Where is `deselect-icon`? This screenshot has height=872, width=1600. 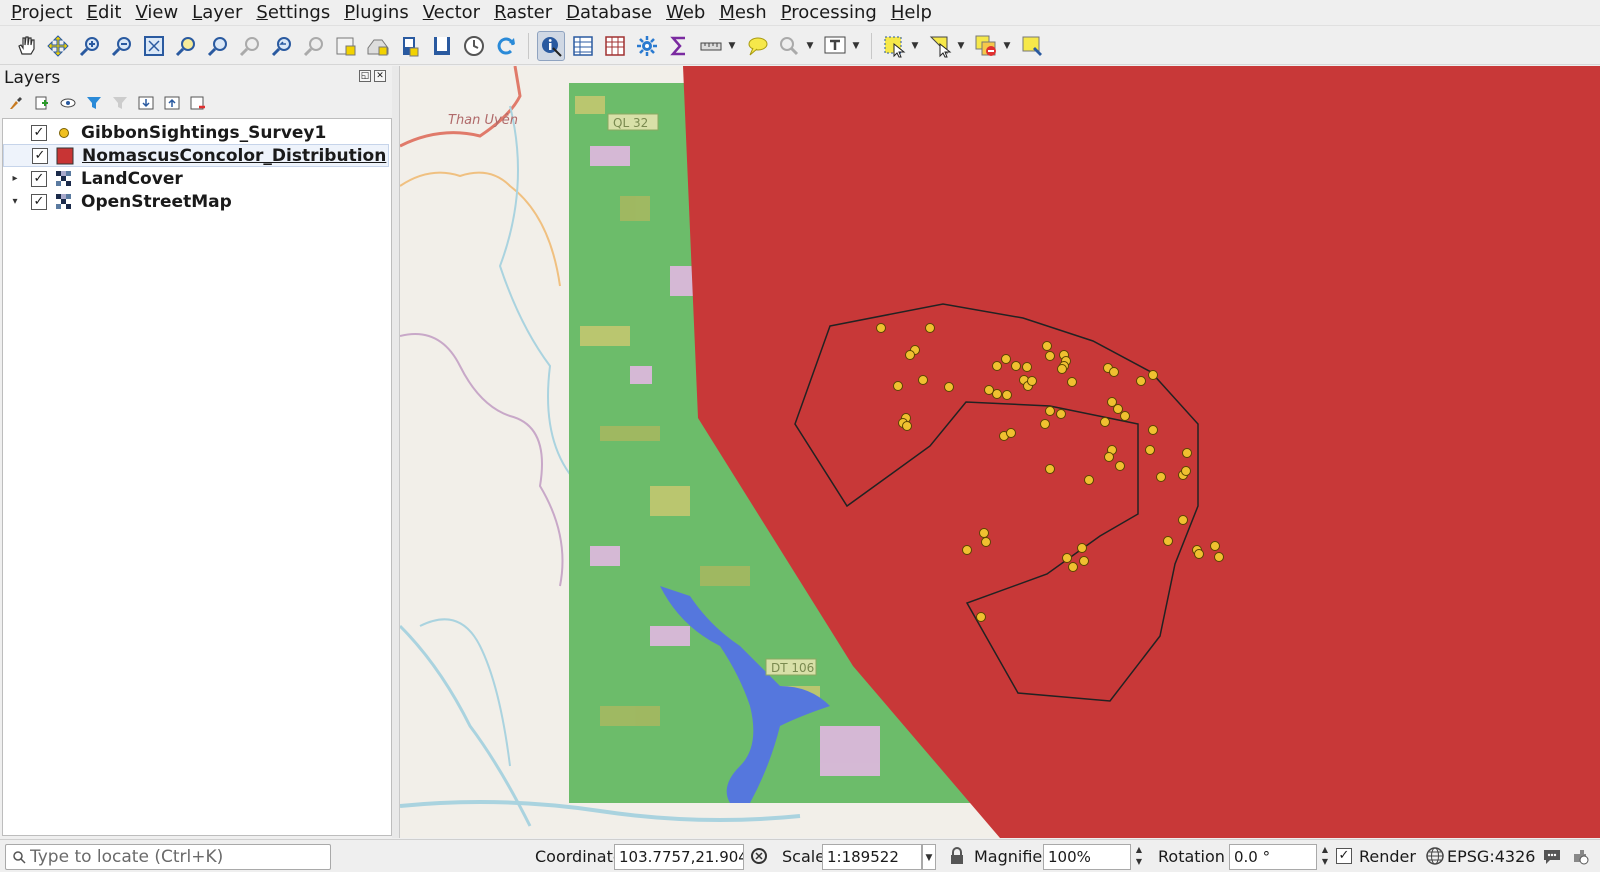 deselect-icon is located at coordinates (986, 46).